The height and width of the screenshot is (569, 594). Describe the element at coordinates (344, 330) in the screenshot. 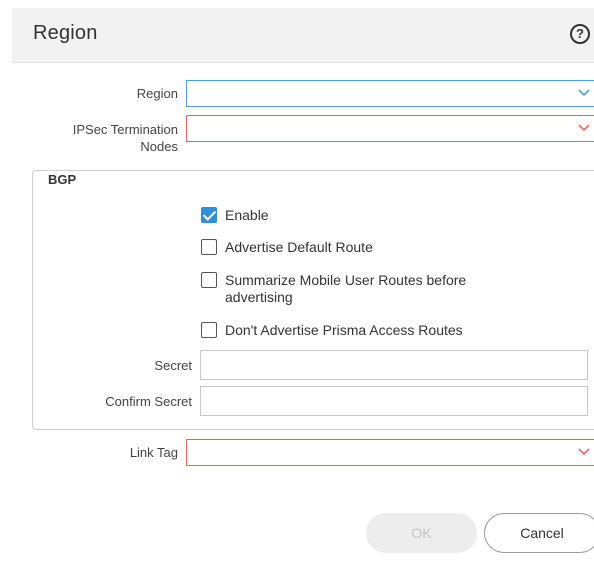

I see `dont-advertise-prisma-routes-label: Don't Advertise Prisma Access Routes` at that location.